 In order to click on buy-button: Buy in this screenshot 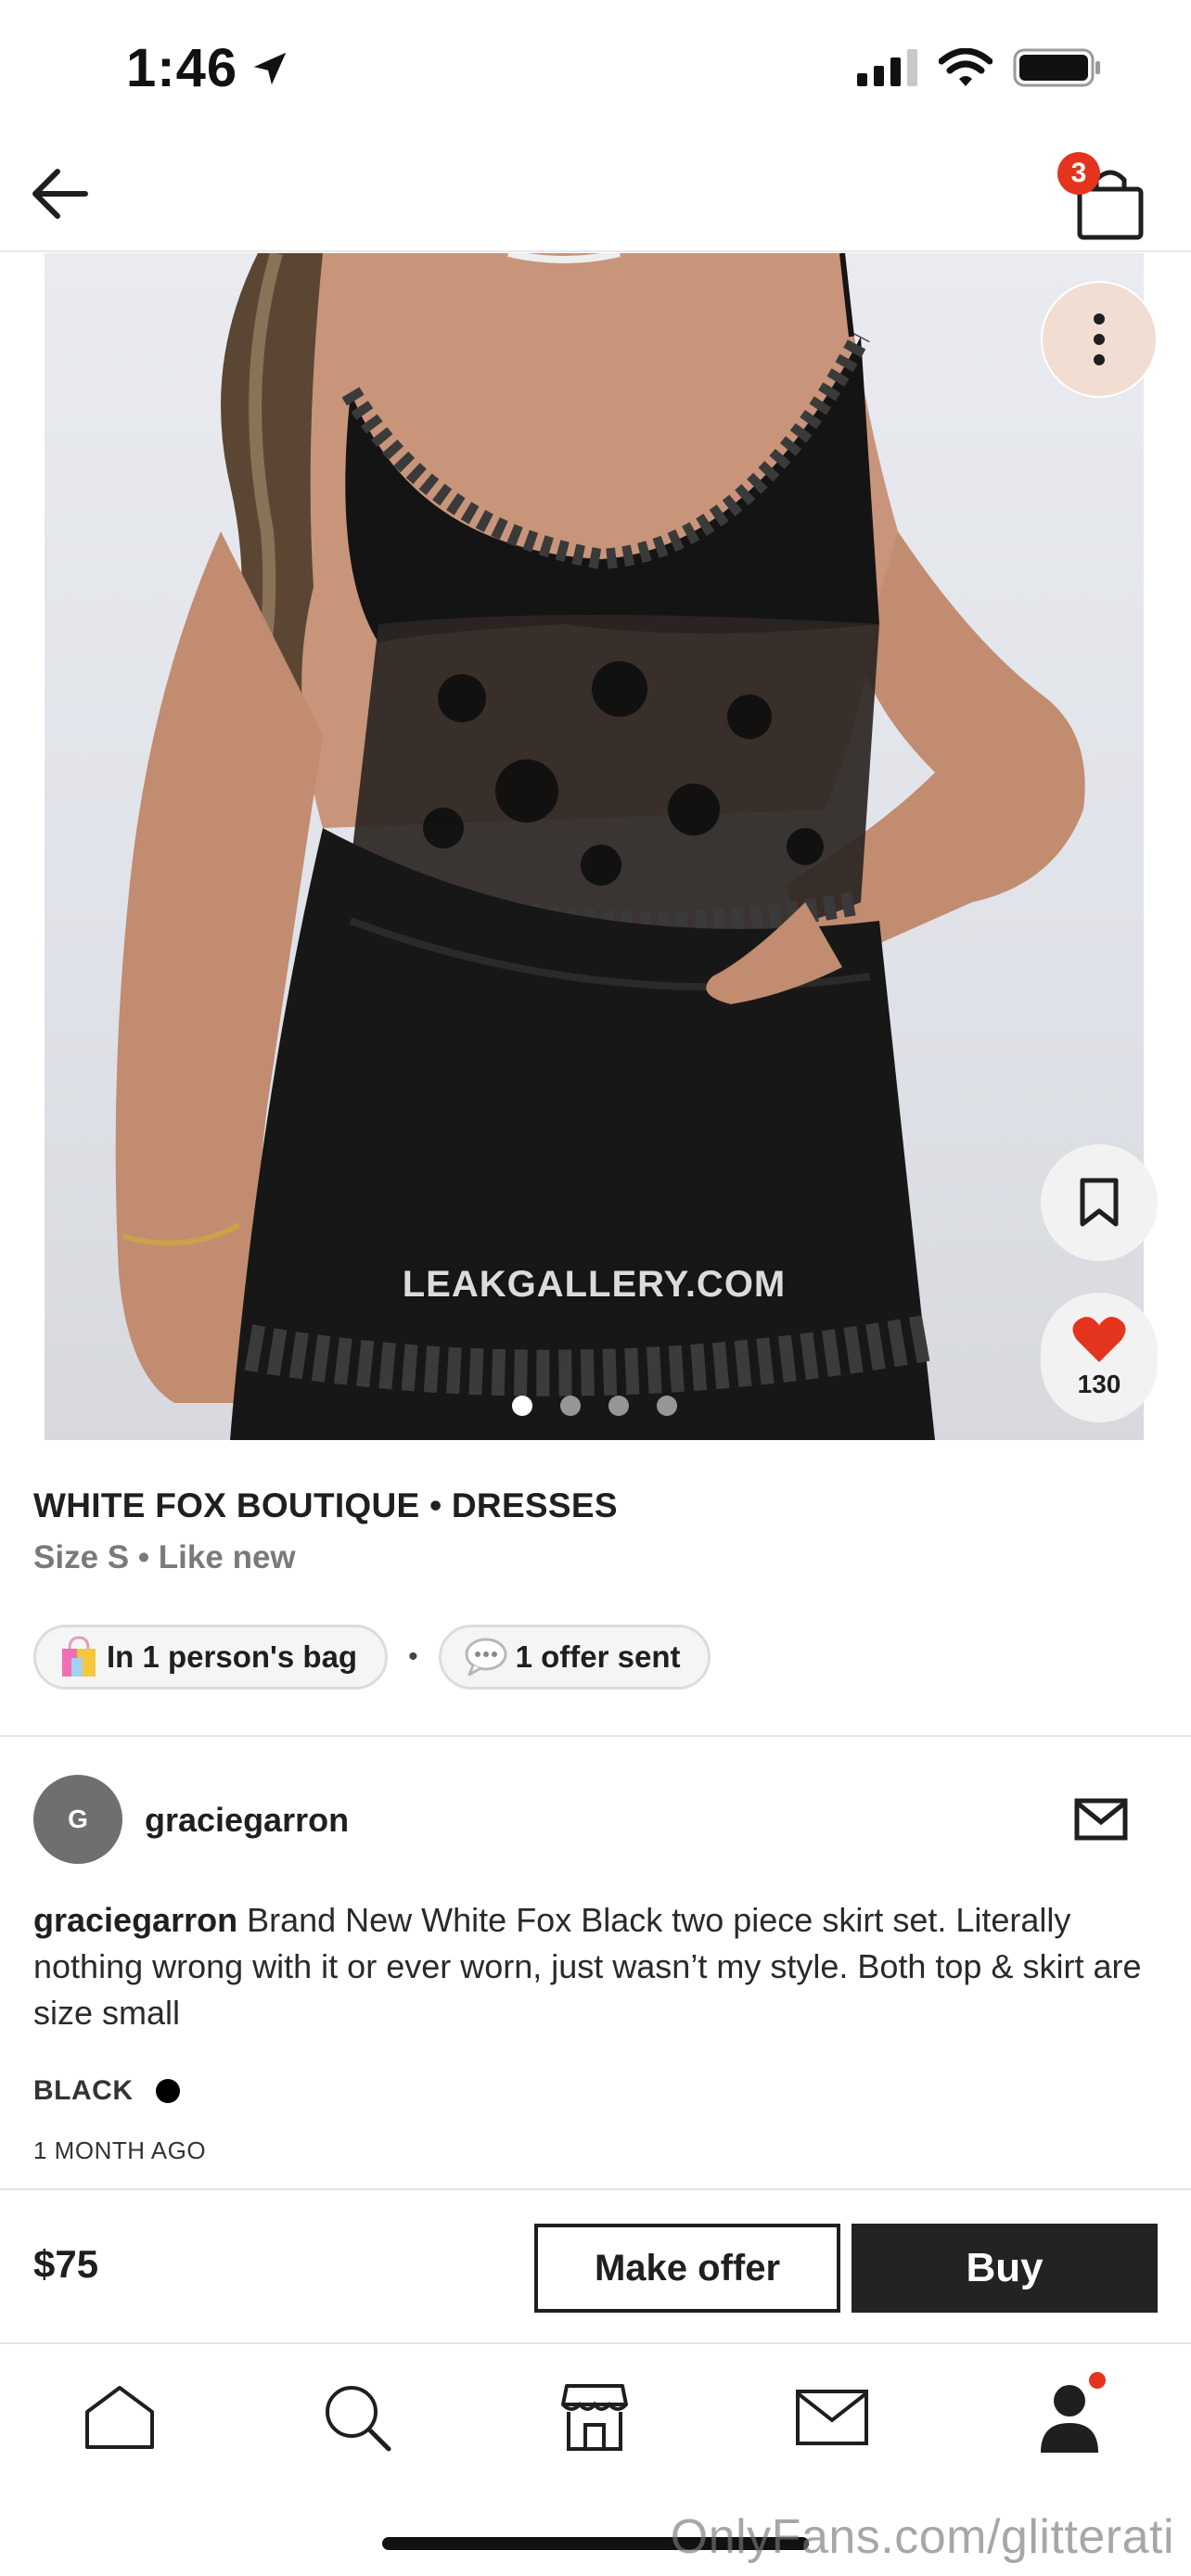, I will do `click(1005, 2268)`.